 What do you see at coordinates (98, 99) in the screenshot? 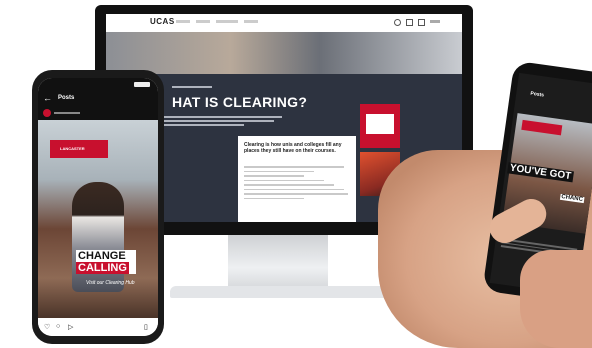
I see `phone-left-header: ← Posts` at bounding box center [98, 99].